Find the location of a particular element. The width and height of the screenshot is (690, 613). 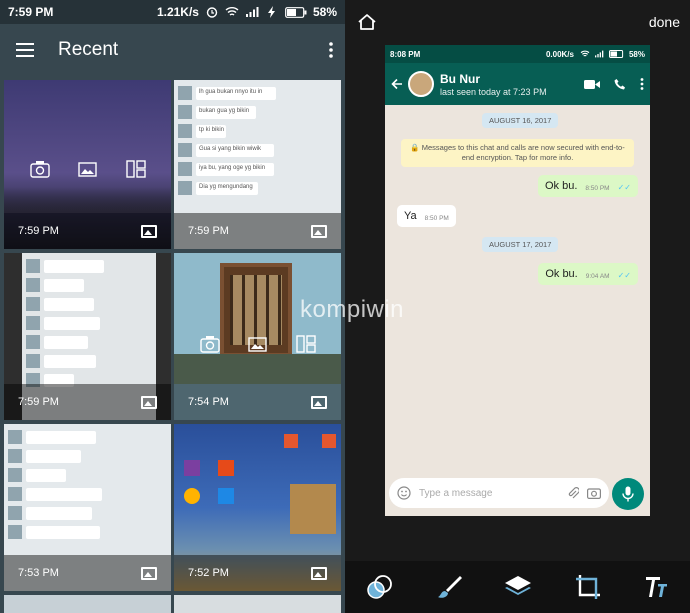

recent-tile: 7:53 PM is located at coordinates (87, 507).